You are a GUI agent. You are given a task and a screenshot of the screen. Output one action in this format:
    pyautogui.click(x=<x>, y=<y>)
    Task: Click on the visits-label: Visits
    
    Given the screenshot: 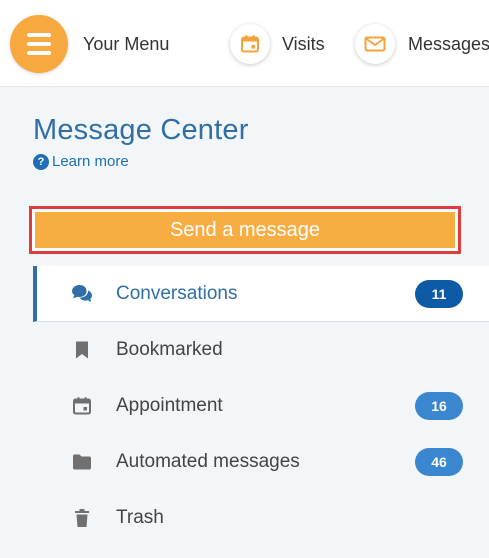 What is the action you would take?
    pyautogui.click(x=303, y=44)
    